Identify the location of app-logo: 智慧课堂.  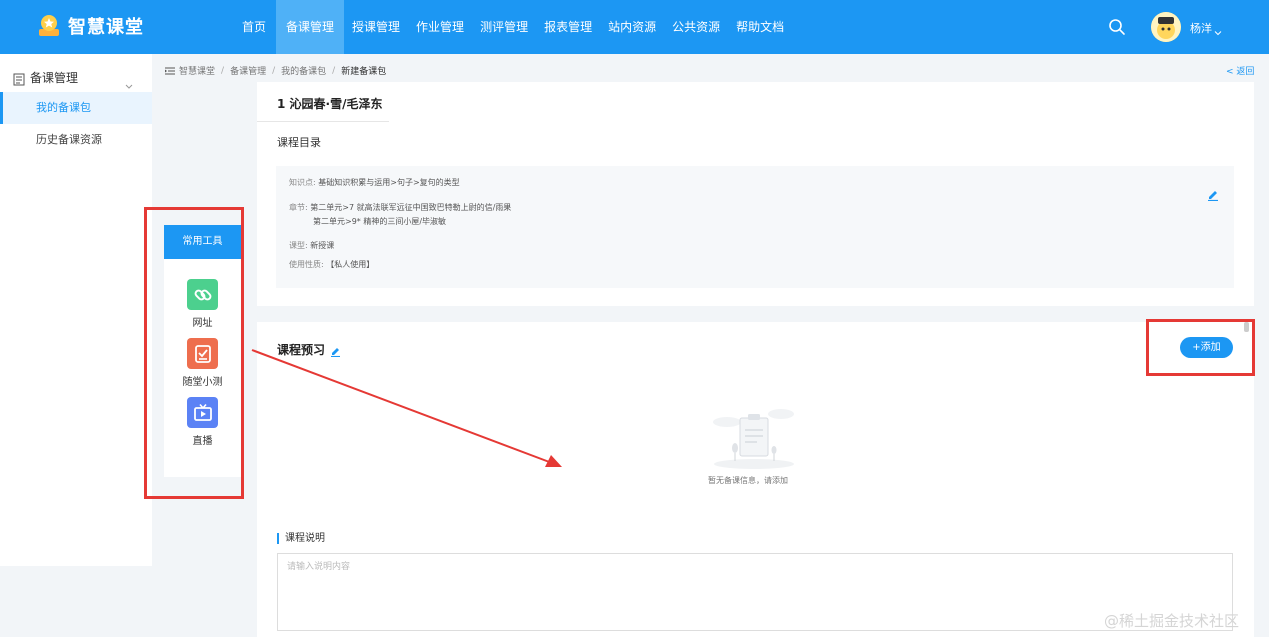
(90, 26).